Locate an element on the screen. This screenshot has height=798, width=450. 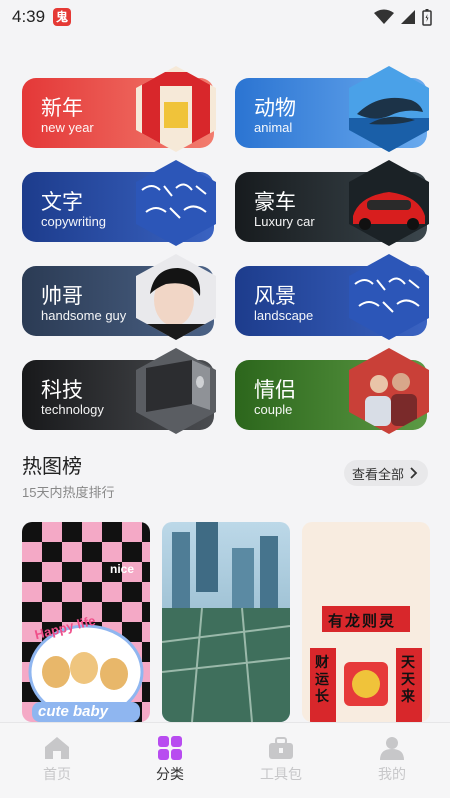
category-card-luxury-car: 豪车 Luxury car is located at coordinates (332, 203).